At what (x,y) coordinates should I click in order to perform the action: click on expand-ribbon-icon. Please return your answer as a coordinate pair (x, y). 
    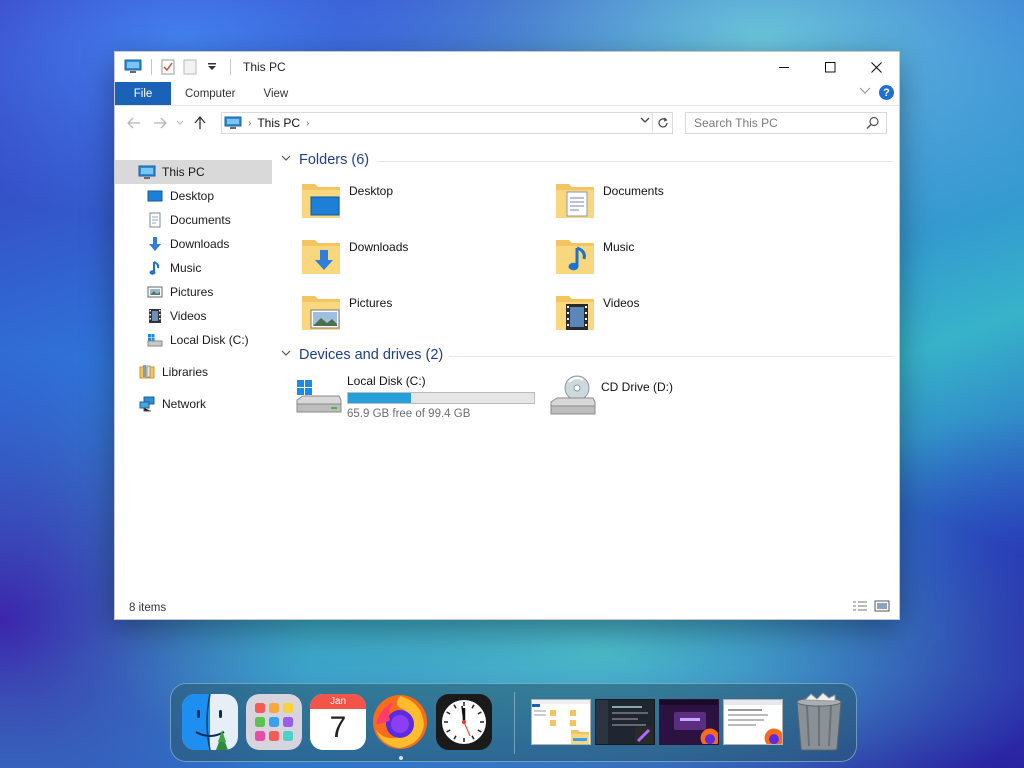
    Looking at the image, I should click on (865, 92).